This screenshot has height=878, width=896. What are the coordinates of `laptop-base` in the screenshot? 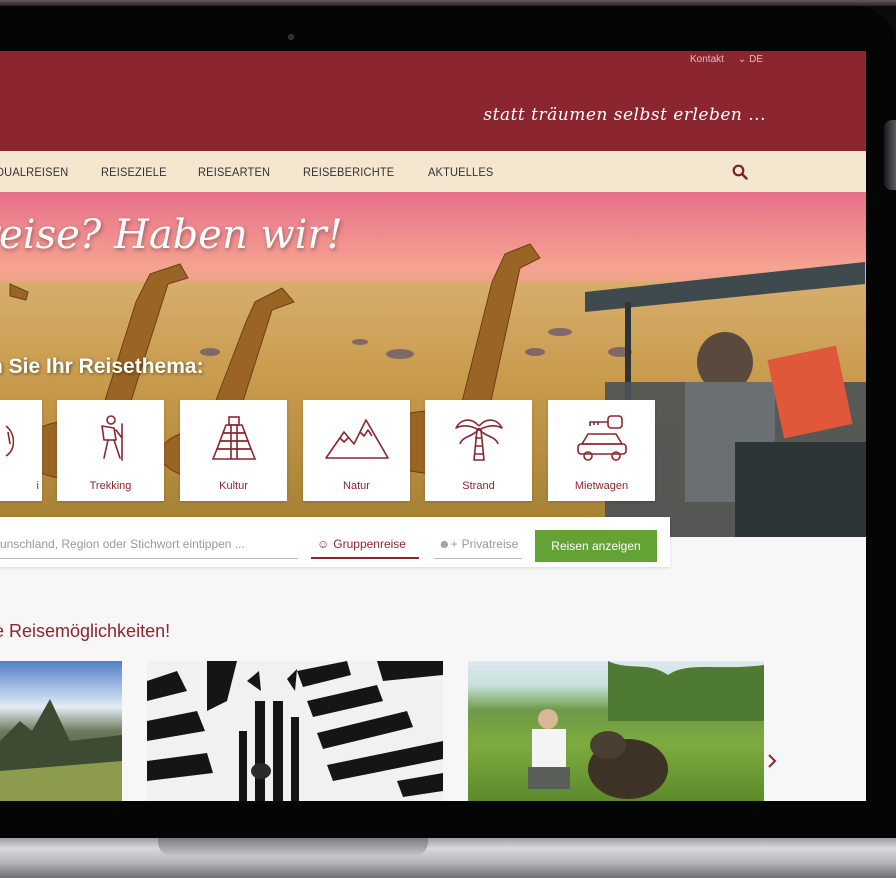 It's located at (448, 858).